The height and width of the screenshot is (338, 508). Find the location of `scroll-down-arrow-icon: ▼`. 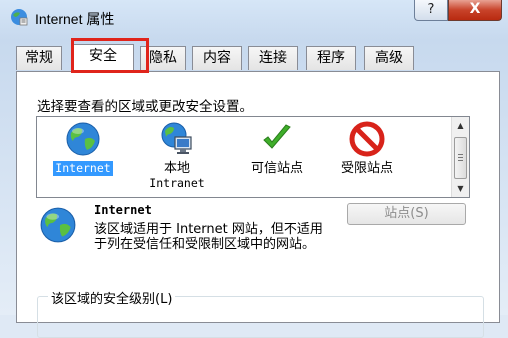

scroll-down-arrow-icon: ▼ is located at coordinates (460, 188).